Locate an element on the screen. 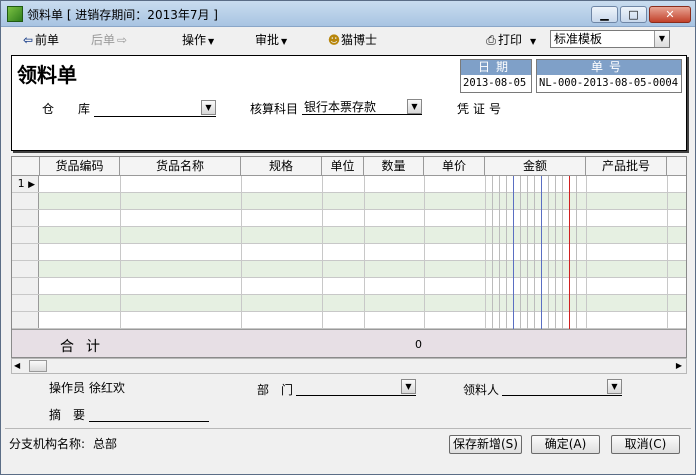 The width and height of the screenshot is (696, 475). column-header: 单价 is located at coordinates (454, 166).